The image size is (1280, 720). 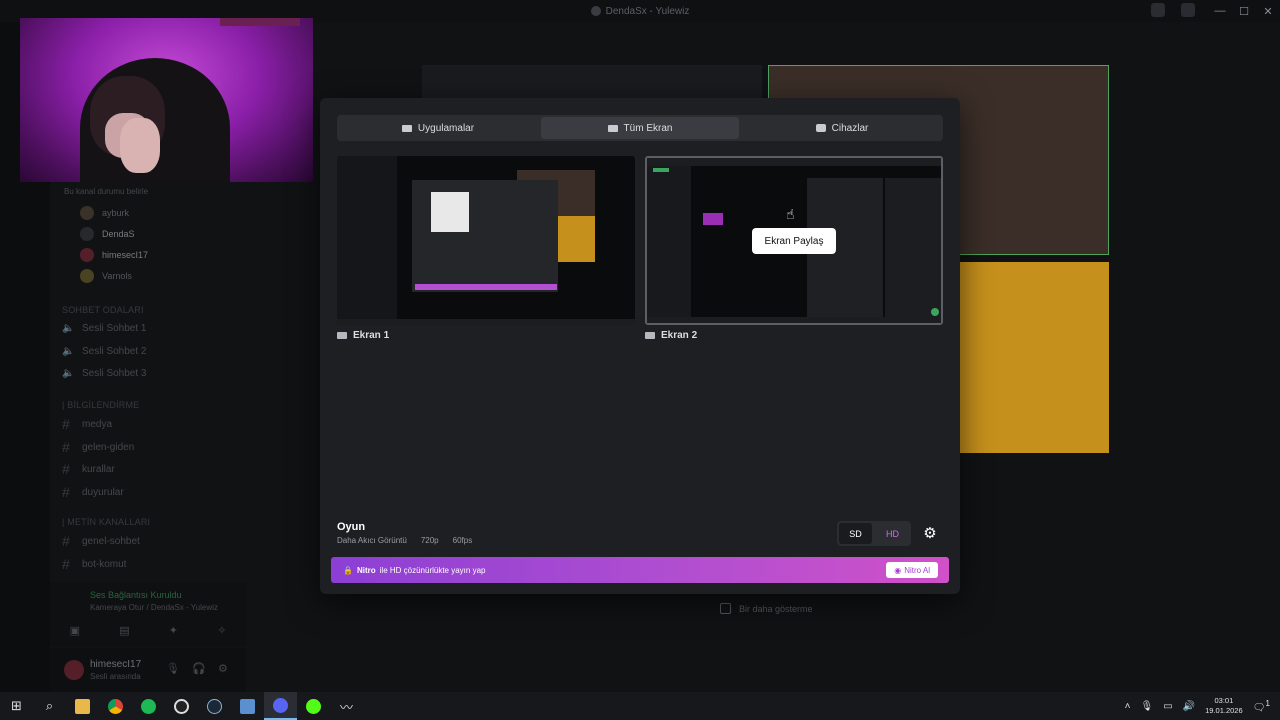 What do you see at coordinates (214, 706) in the screenshot?
I see `steam-icon` at bounding box center [214, 706].